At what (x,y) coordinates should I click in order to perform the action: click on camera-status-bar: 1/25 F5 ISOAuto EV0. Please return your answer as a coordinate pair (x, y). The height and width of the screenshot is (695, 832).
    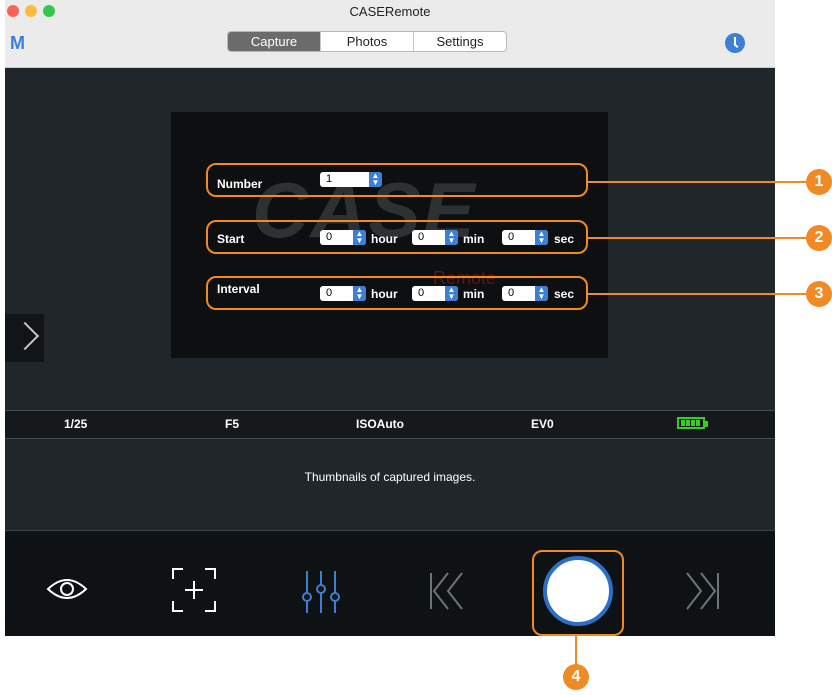
    Looking at the image, I should click on (390, 424).